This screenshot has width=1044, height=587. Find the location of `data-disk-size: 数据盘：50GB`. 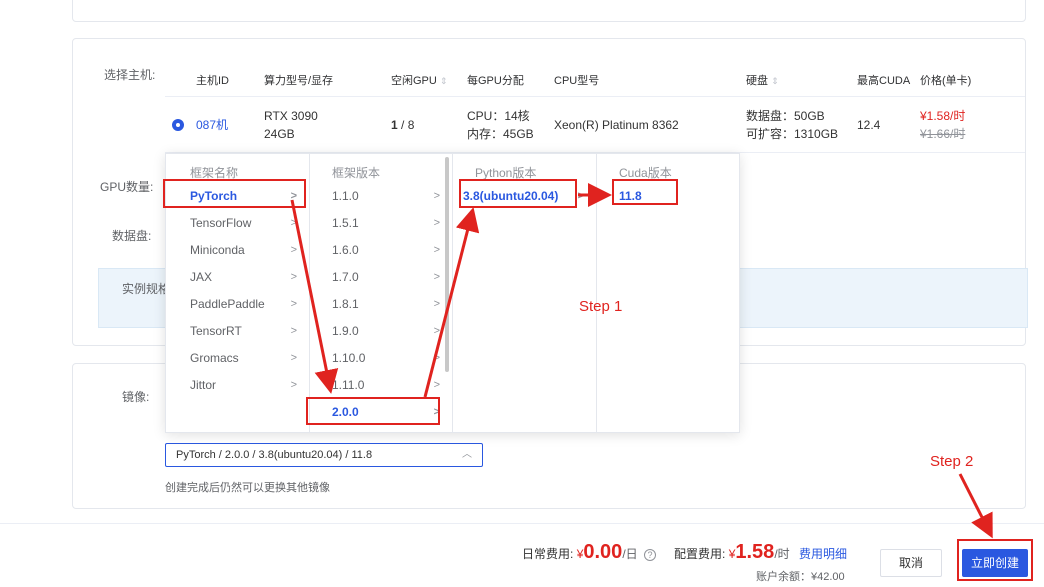

data-disk-size: 数据盘：50GB is located at coordinates (785, 116).